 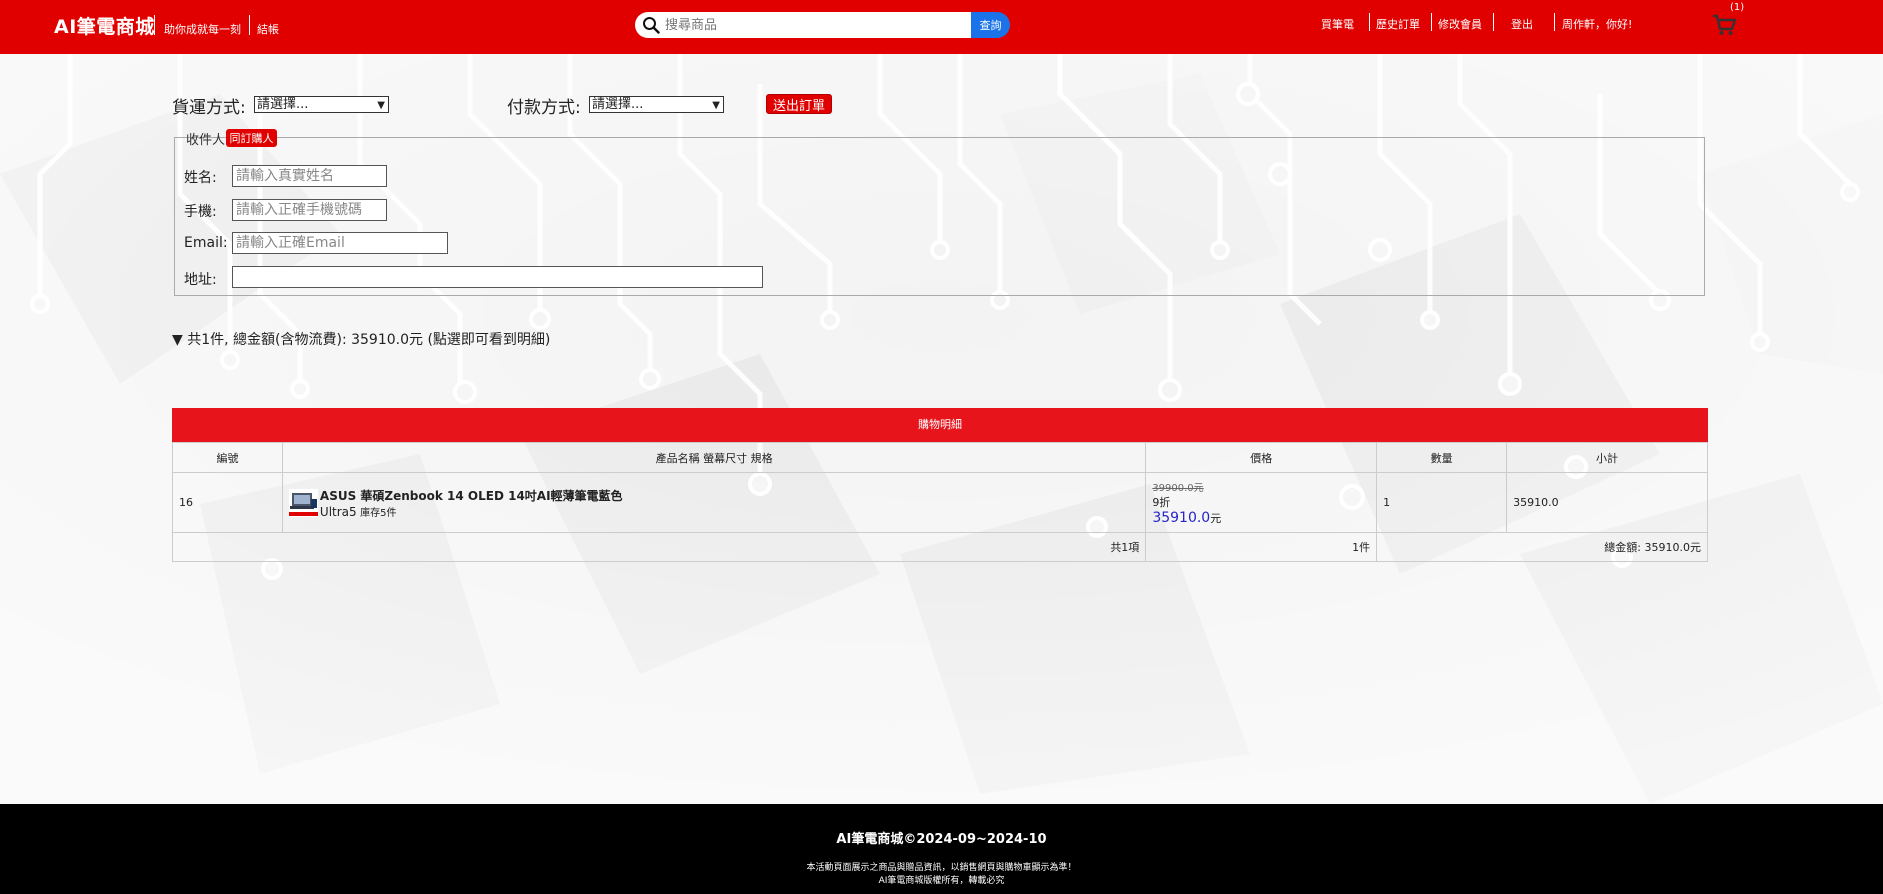 What do you see at coordinates (200, 280) in the screenshot?
I see `address-label: 地址:` at bounding box center [200, 280].